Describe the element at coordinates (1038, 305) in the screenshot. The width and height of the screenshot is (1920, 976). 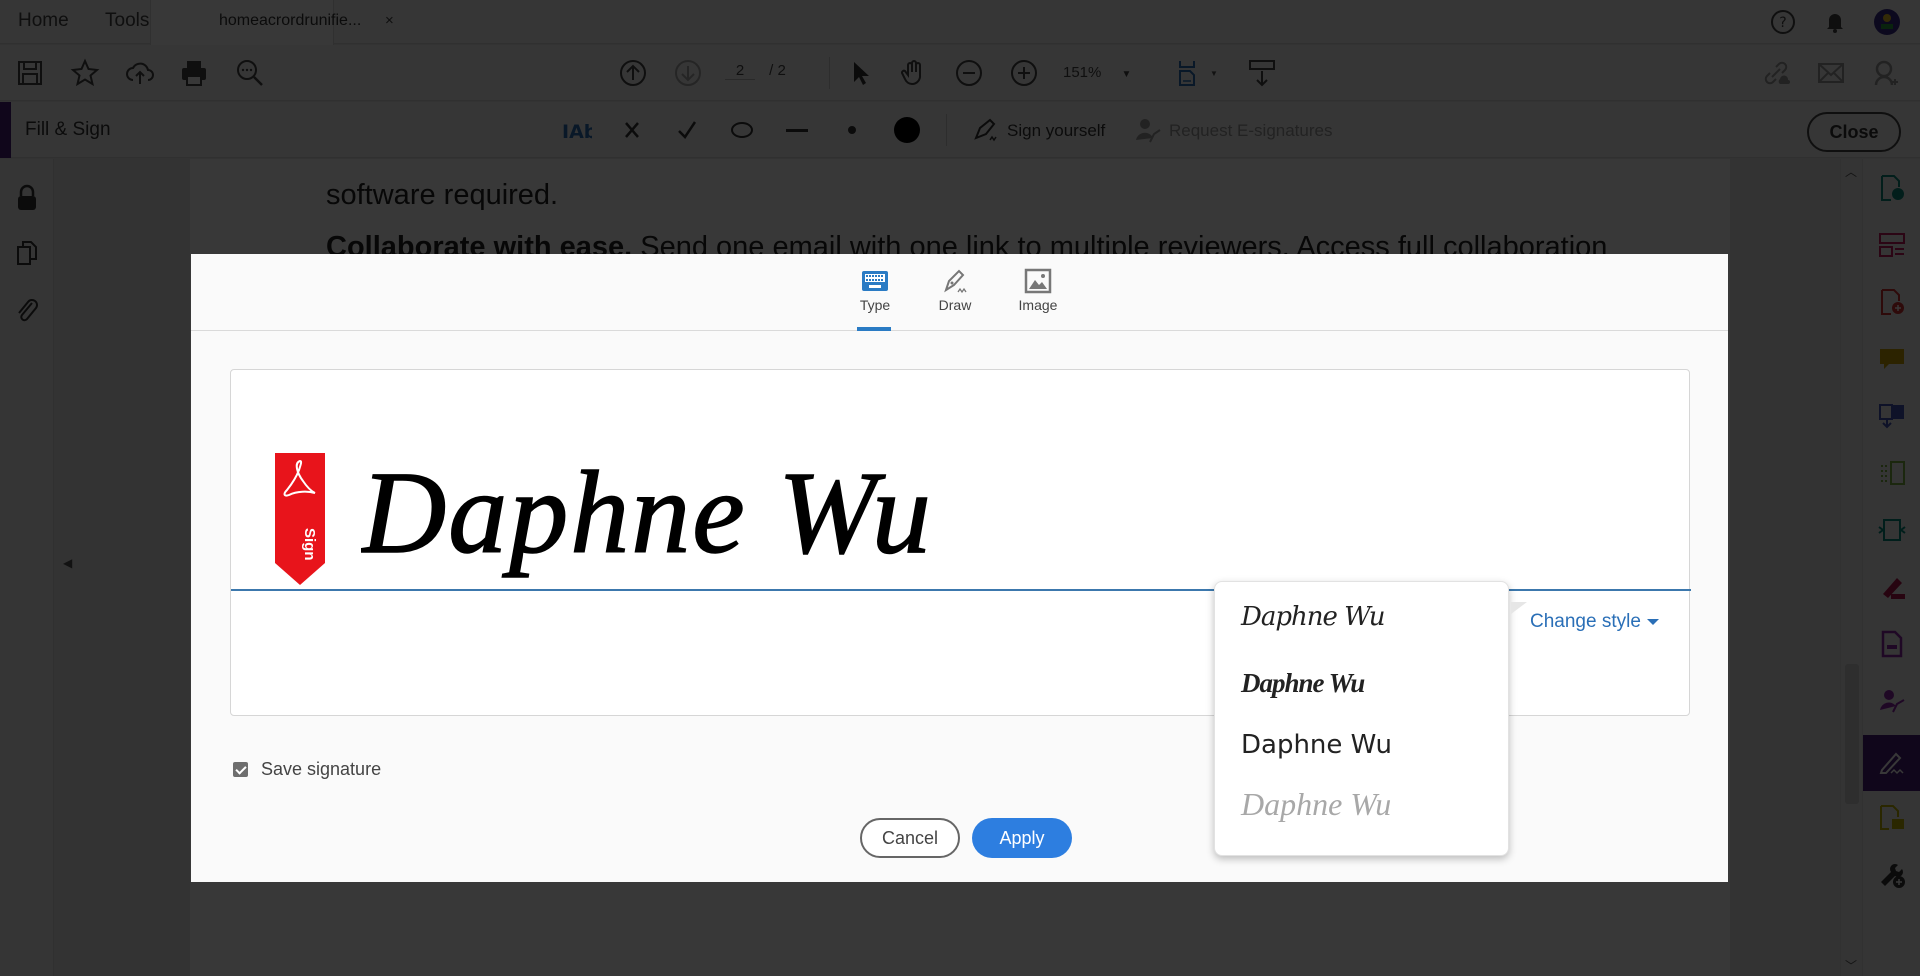
I see `tab-image-label: Image` at that location.